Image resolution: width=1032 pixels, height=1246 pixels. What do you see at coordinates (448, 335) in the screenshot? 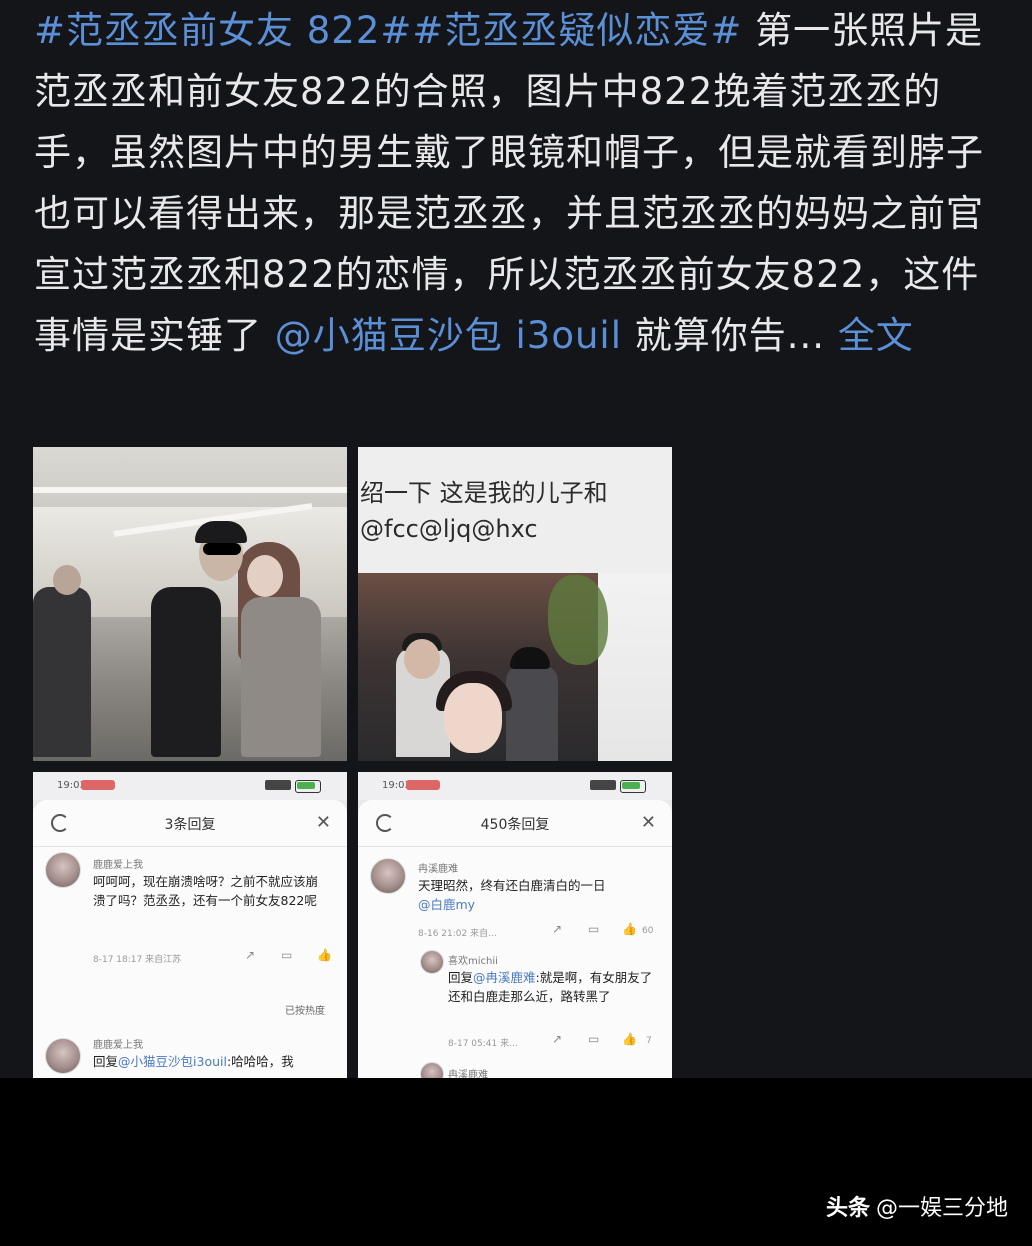
I see `user-mention: @小猫豆沙包 i3ouil` at bounding box center [448, 335].